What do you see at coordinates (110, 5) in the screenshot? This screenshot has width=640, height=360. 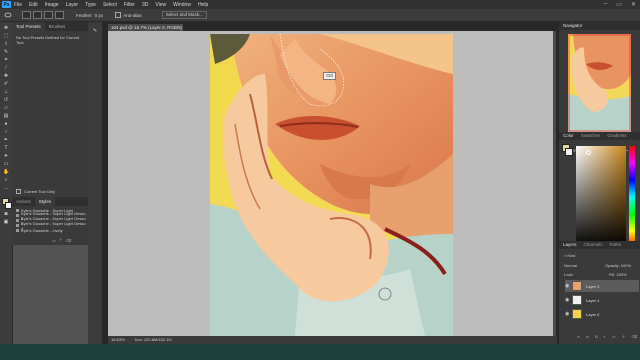 I see `menu-select: Select` at bounding box center [110, 5].